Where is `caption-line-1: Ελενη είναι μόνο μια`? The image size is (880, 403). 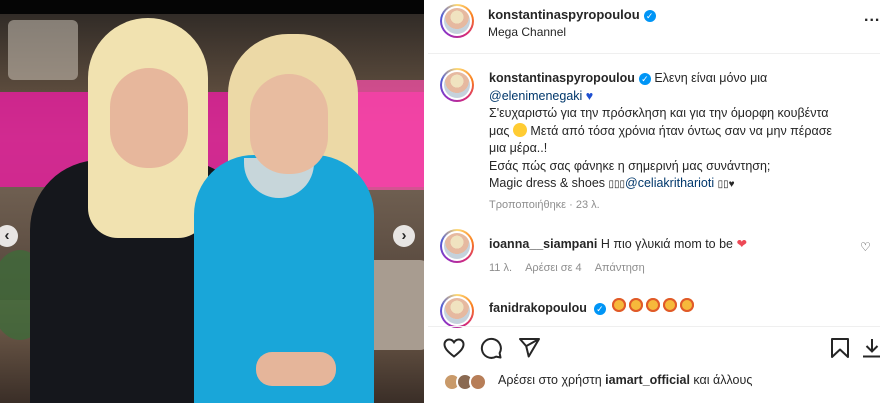 caption-line-1: Ελενη είναι μόνο μια is located at coordinates (711, 78).